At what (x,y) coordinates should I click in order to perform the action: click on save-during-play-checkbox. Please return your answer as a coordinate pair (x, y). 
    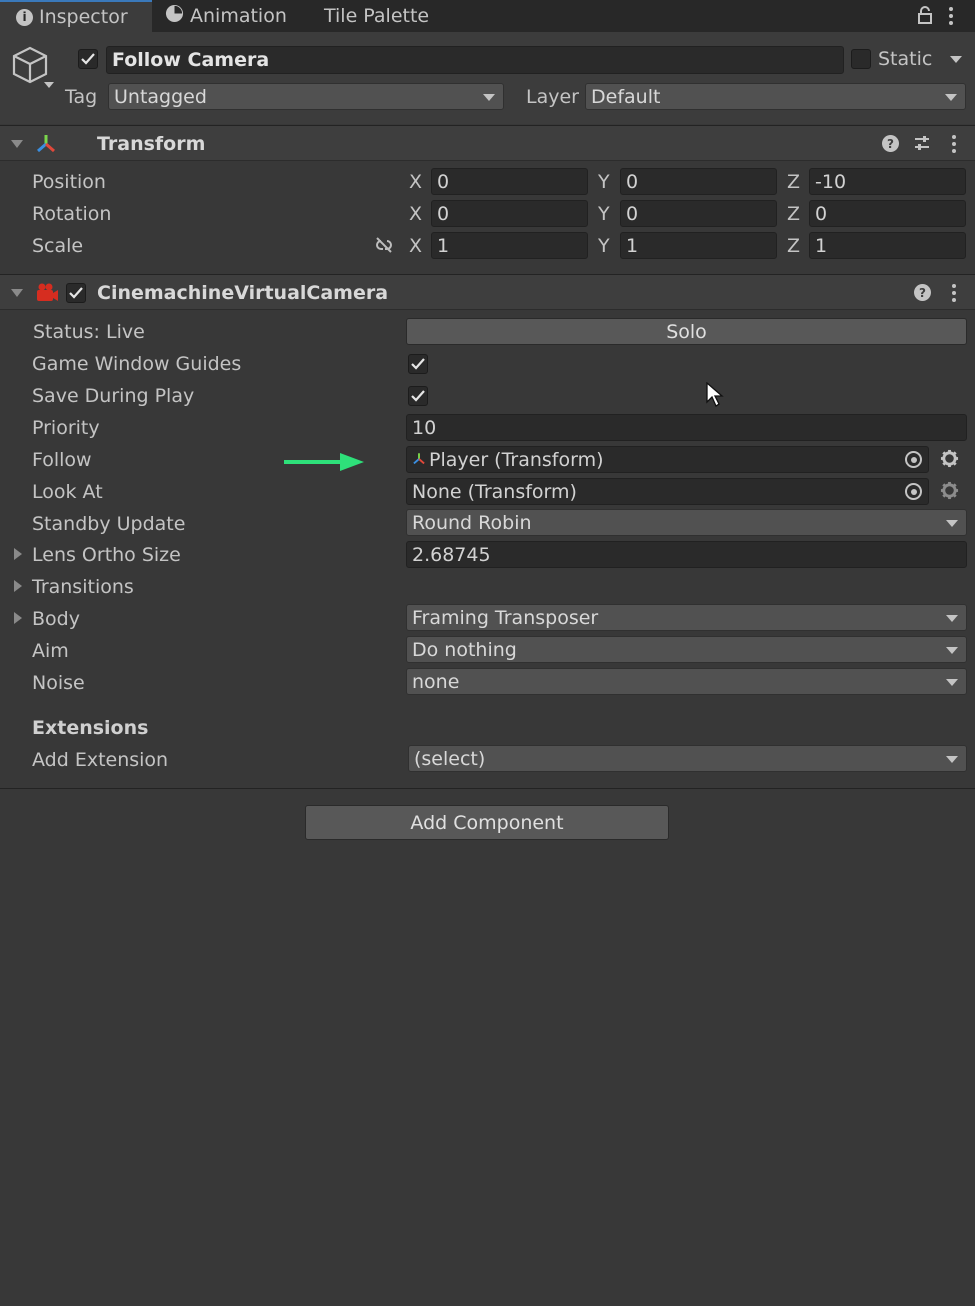
    Looking at the image, I should click on (418, 396).